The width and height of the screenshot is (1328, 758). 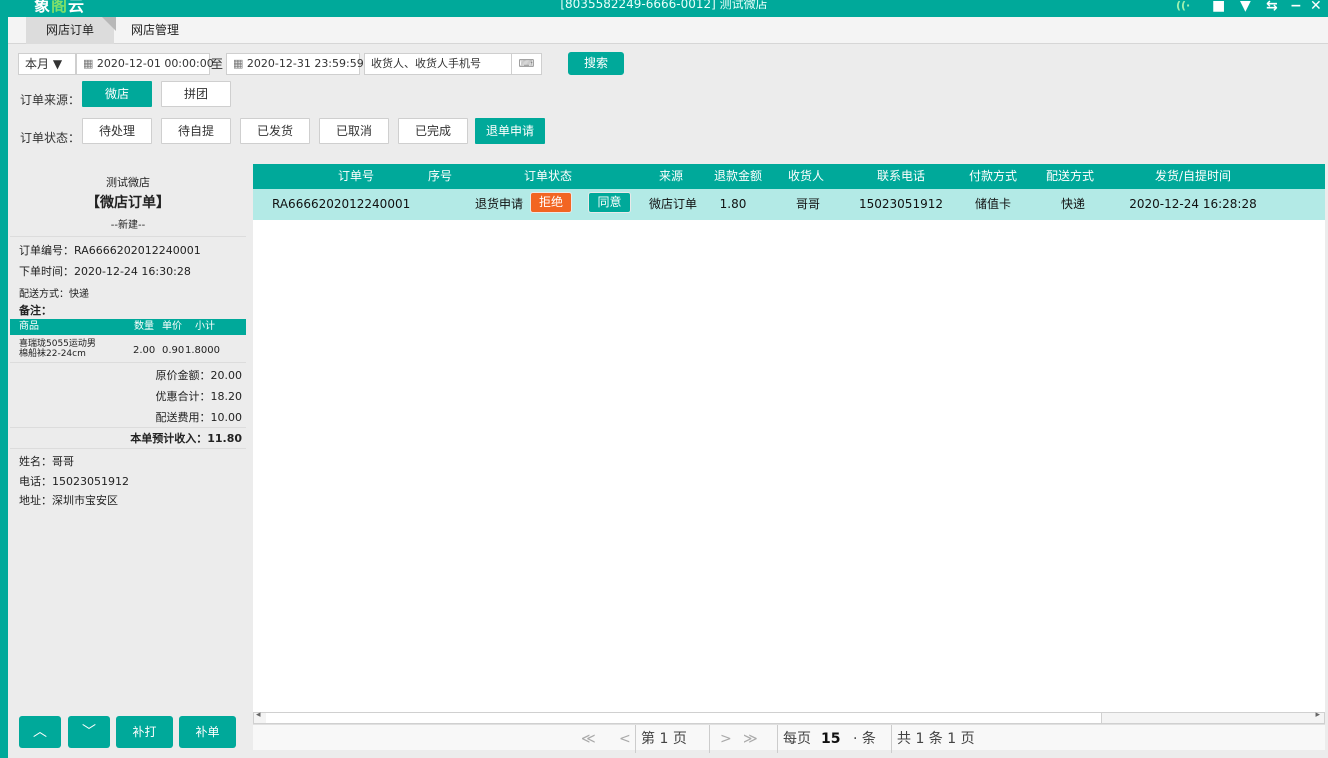 What do you see at coordinates (46, 461) in the screenshot?
I see `receipt-customer-name: 姓名：哥哥` at bounding box center [46, 461].